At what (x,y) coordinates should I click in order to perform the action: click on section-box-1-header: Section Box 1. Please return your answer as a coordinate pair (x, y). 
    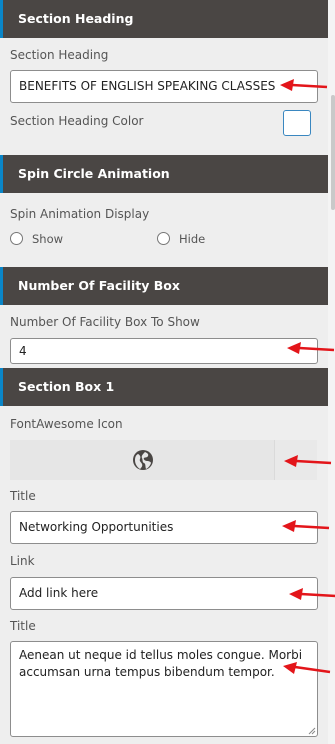
    Looking at the image, I should click on (164, 387).